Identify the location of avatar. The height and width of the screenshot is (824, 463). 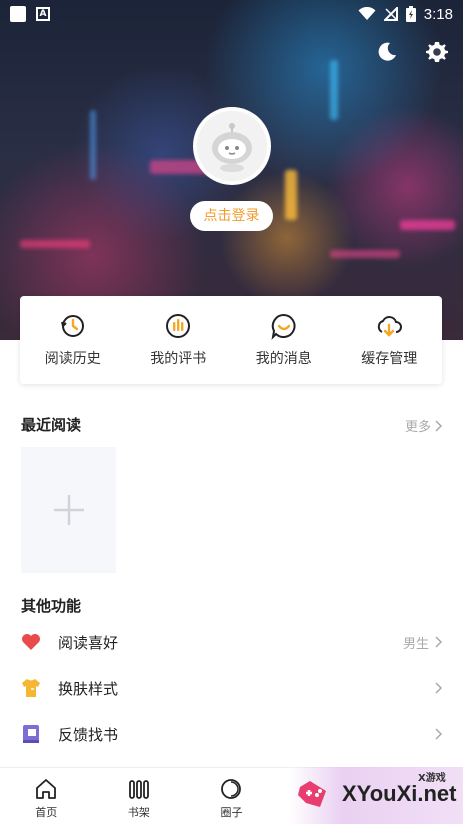
(232, 146).